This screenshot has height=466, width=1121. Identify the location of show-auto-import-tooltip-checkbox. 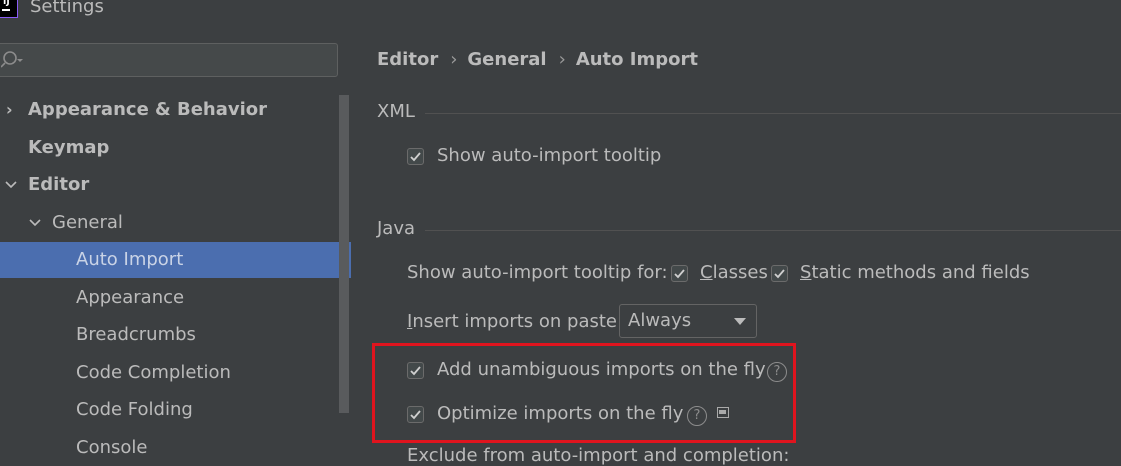
(415, 156).